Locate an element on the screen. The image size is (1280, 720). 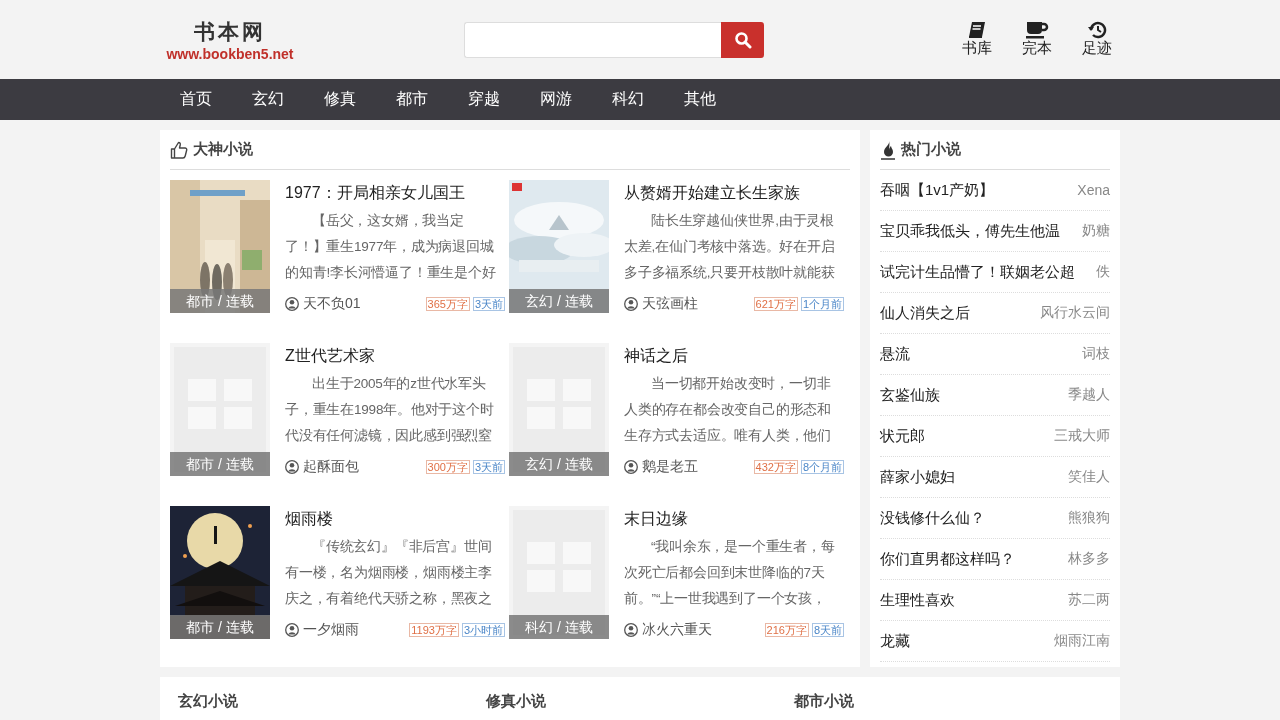
search-button is located at coordinates (742, 39).